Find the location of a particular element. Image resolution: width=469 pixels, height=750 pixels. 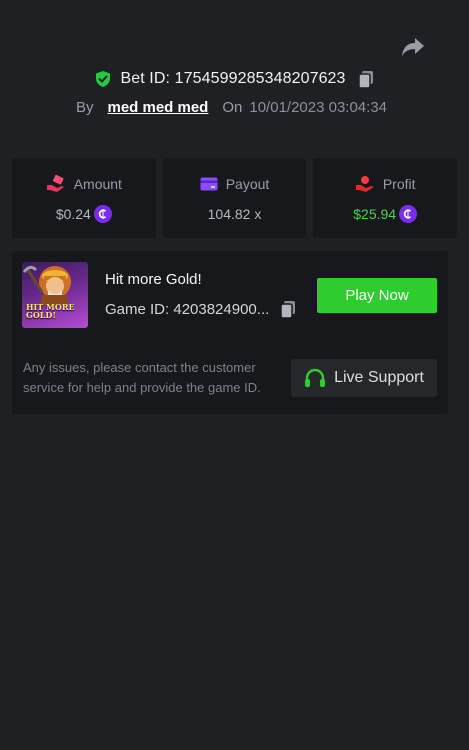

profit-hand-icon is located at coordinates (364, 183).